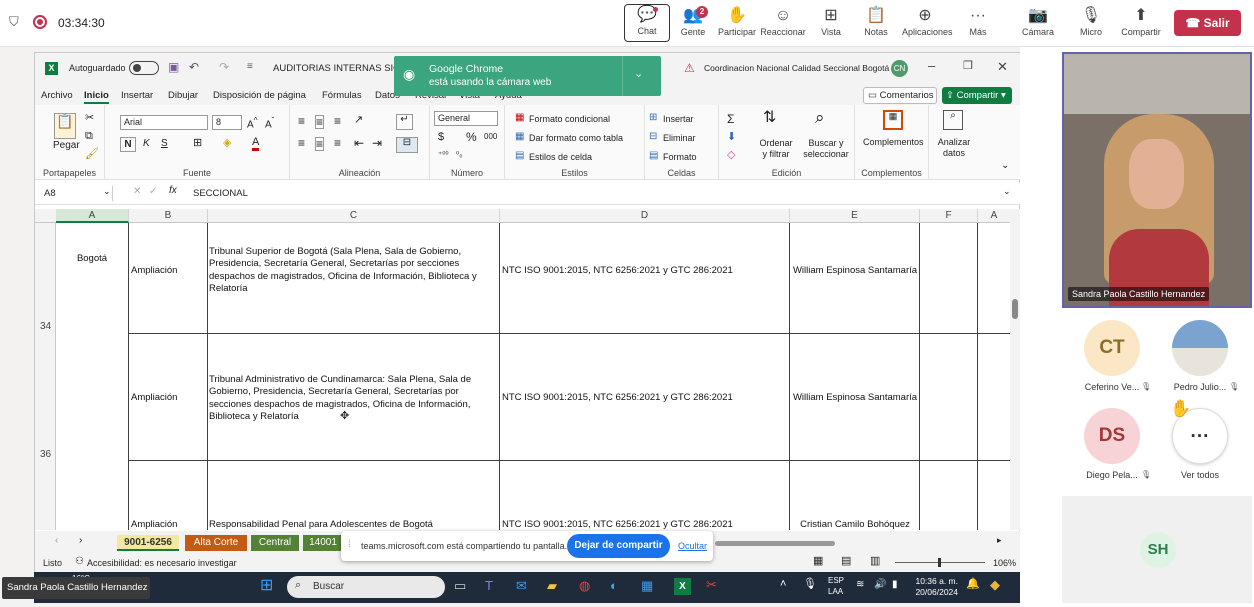 Image resolution: width=1254 pixels, height=607 pixels. What do you see at coordinates (459, 155) in the screenshot?
I see `decrease-decimal-icon: ⁰₀` at bounding box center [459, 155].